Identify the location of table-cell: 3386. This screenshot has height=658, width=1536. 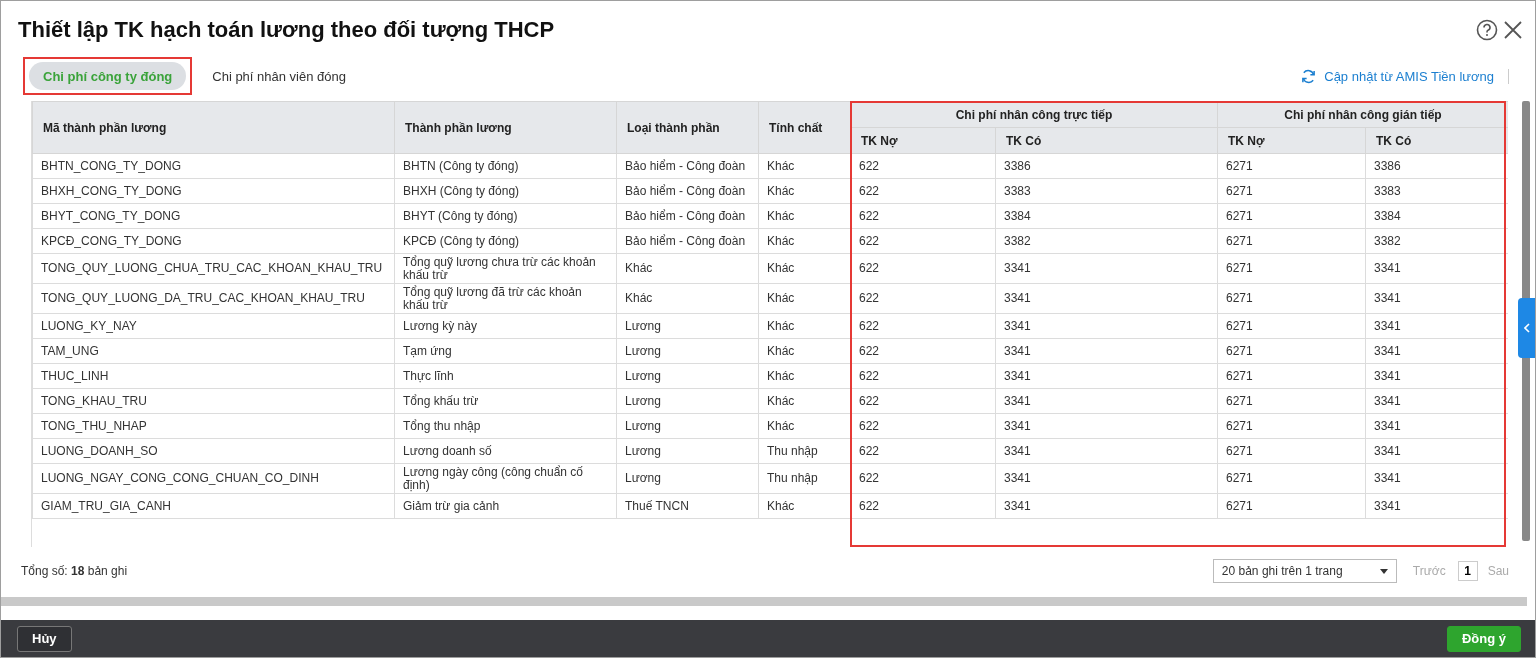
(1106, 166).